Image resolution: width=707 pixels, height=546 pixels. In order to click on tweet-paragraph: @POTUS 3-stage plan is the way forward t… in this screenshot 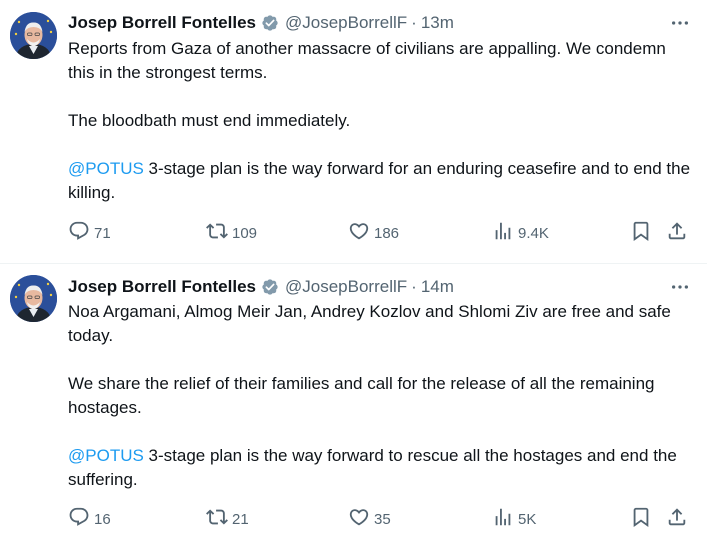, I will do `click(380, 468)`.